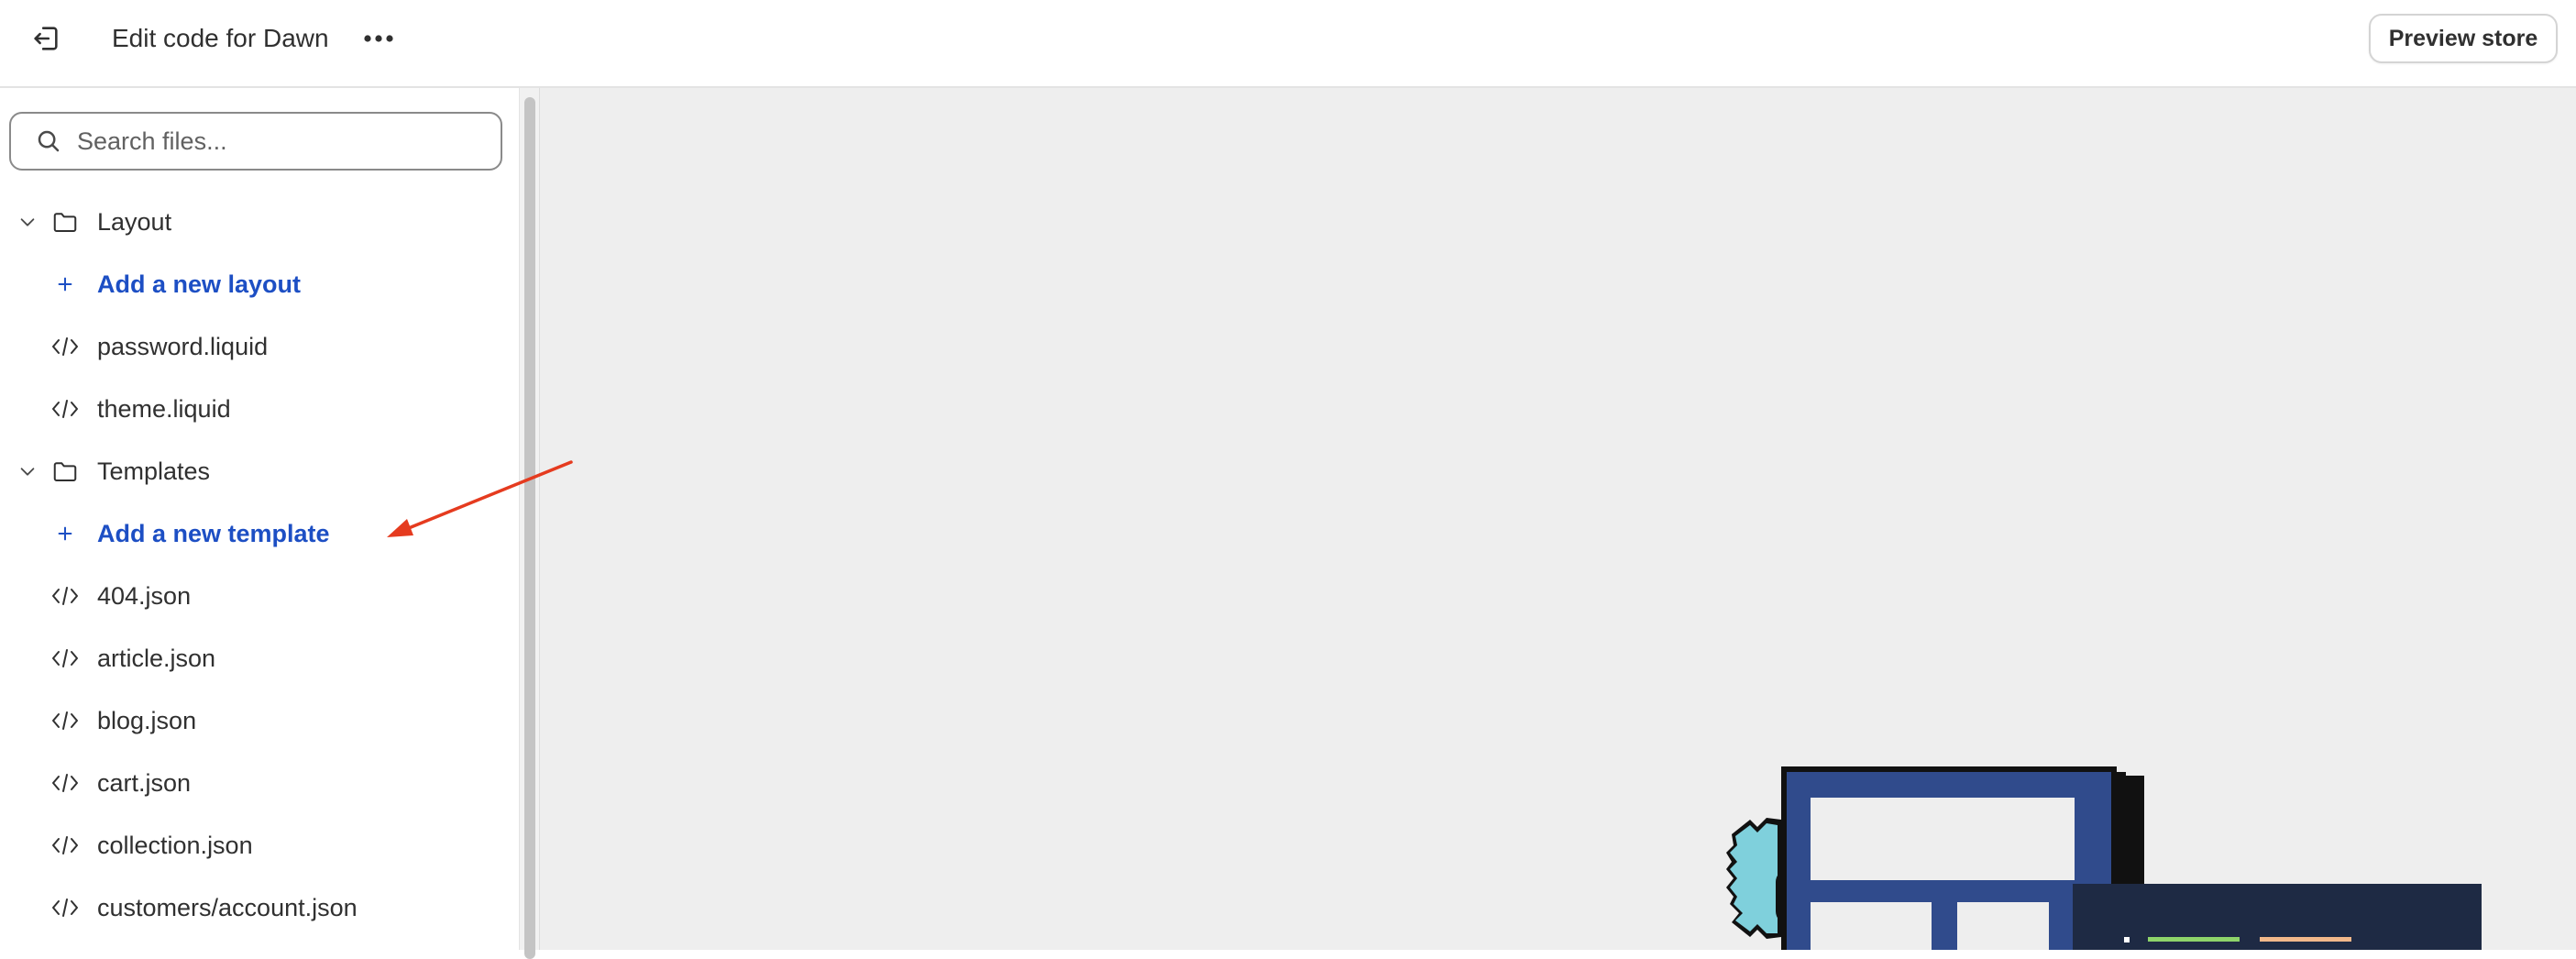 This screenshot has height=959, width=2576. I want to click on exit-button, so click(46, 38).